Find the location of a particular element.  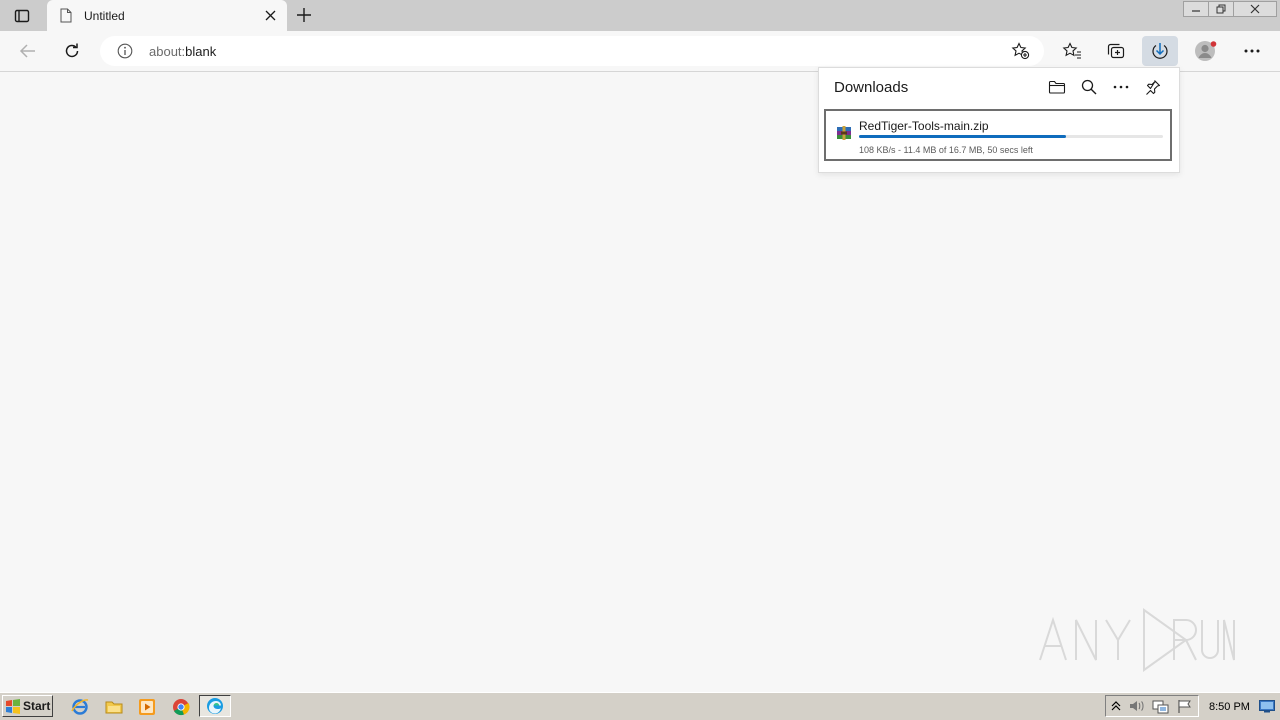

favorites-icon is located at coordinates (1071, 50).